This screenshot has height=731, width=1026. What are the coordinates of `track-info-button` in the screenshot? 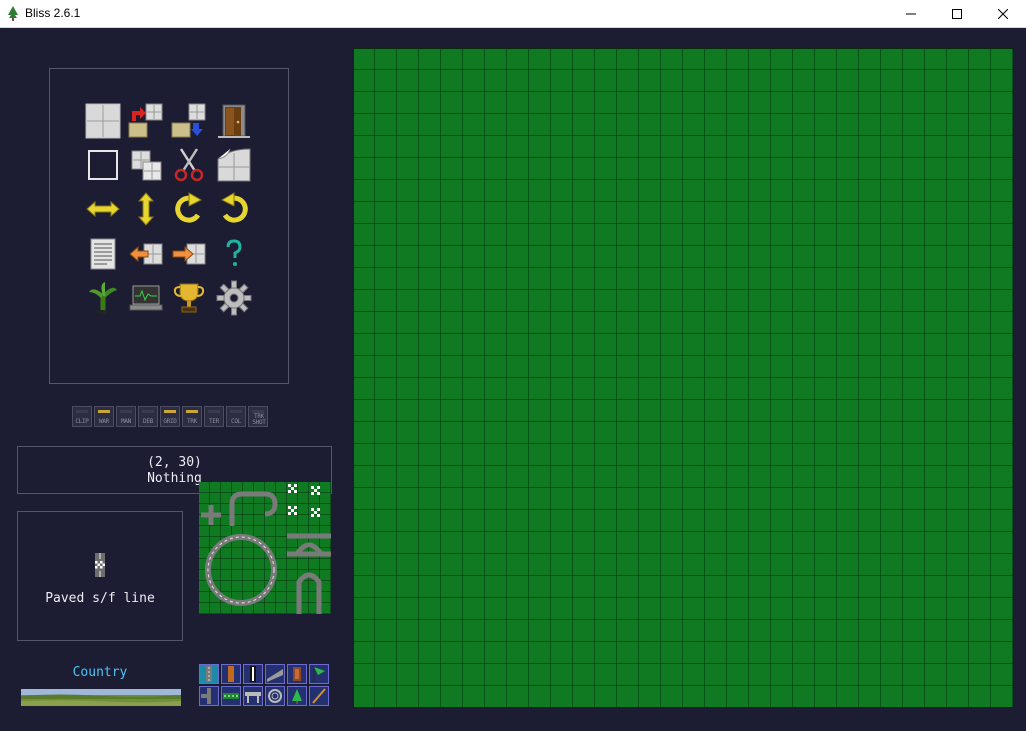 It's located at (103, 254).